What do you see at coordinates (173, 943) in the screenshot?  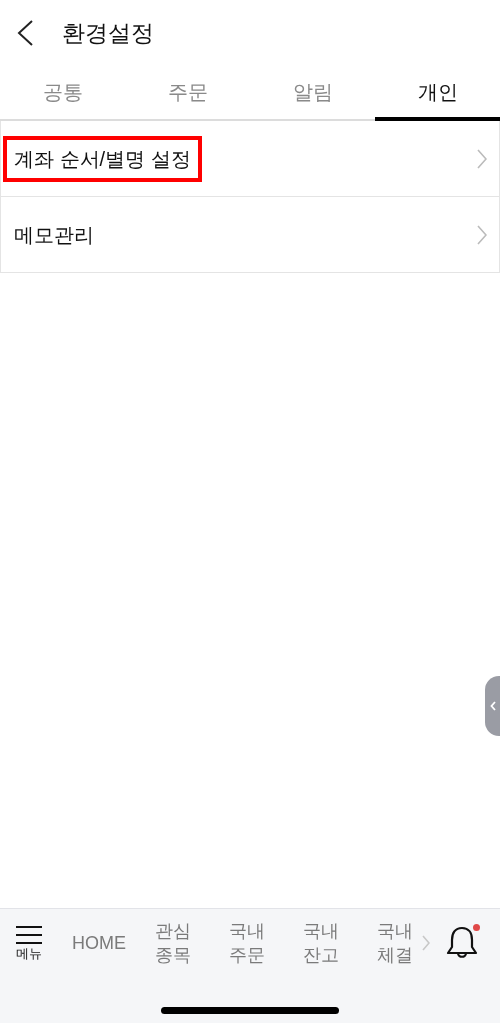 I see `nav-item: 관심 종목` at bounding box center [173, 943].